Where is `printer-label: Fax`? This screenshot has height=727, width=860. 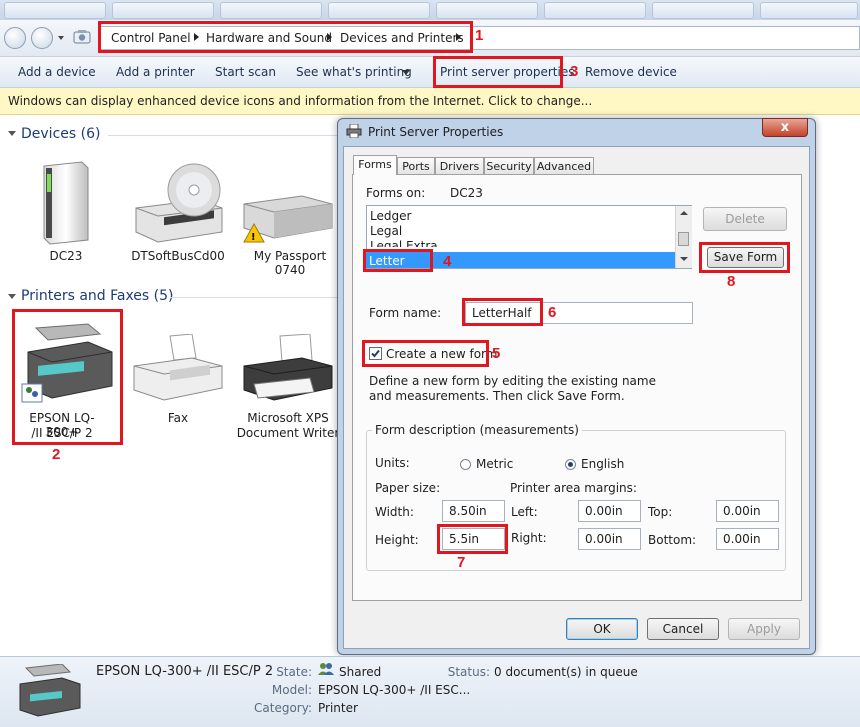
printer-label: Fax is located at coordinates (178, 418).